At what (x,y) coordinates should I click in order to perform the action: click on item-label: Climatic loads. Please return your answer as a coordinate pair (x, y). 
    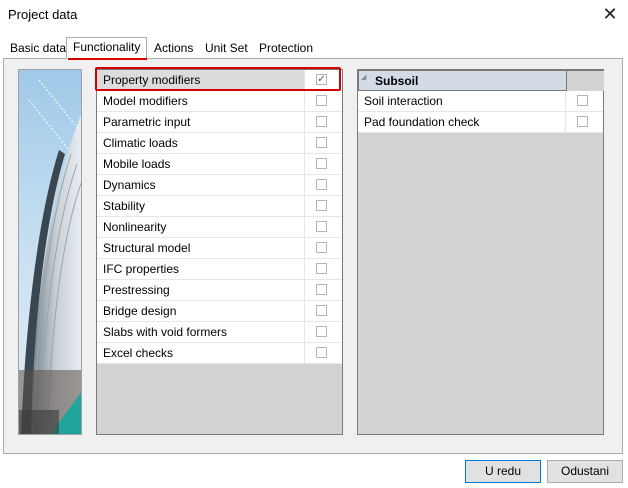
    Looking at the image, I should click on (140, 143).